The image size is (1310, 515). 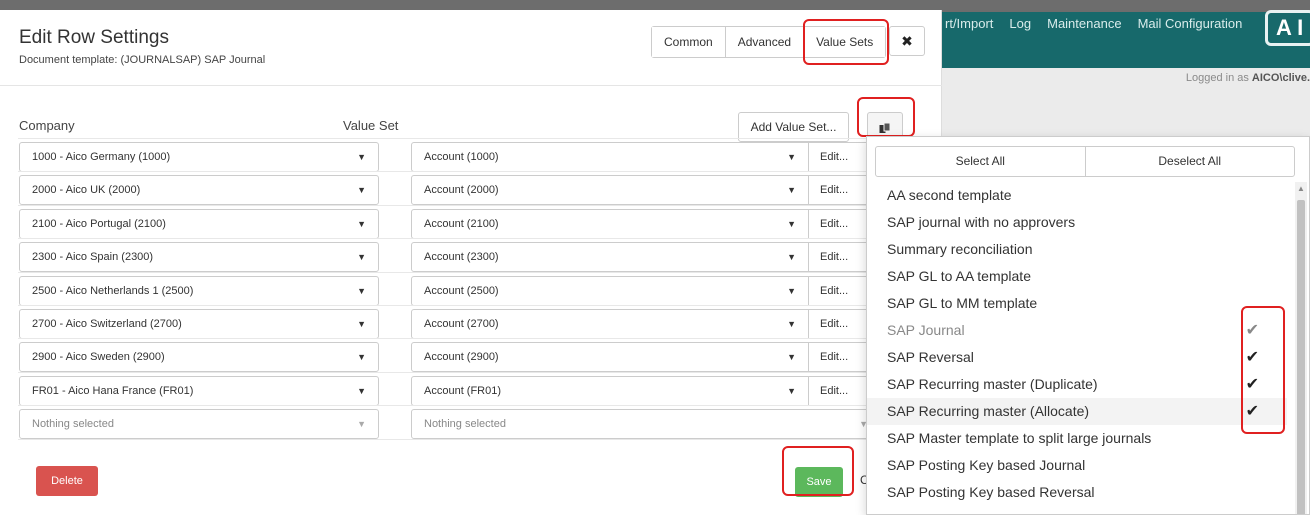 What do you see at coordinates (461, 357) in the screenshot?
I see `value-set-select-value: Account (2900)` at bounding box center [461, 357].